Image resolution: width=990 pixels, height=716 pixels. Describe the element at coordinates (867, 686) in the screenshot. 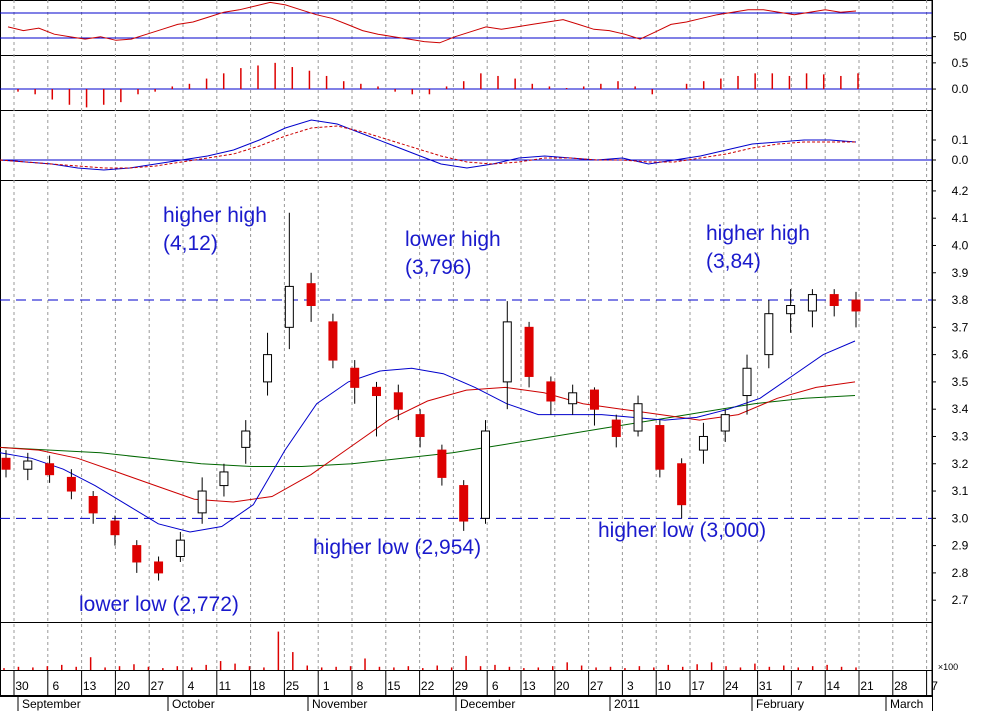

I see `x-day-label: 21` at that location.